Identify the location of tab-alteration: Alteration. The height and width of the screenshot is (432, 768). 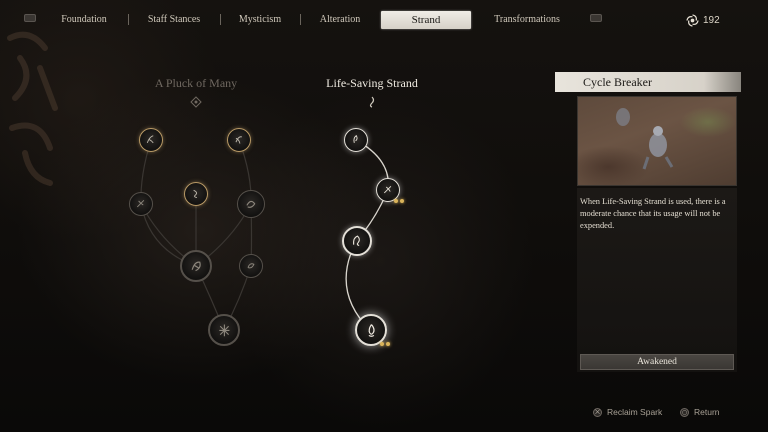
(340, 20).